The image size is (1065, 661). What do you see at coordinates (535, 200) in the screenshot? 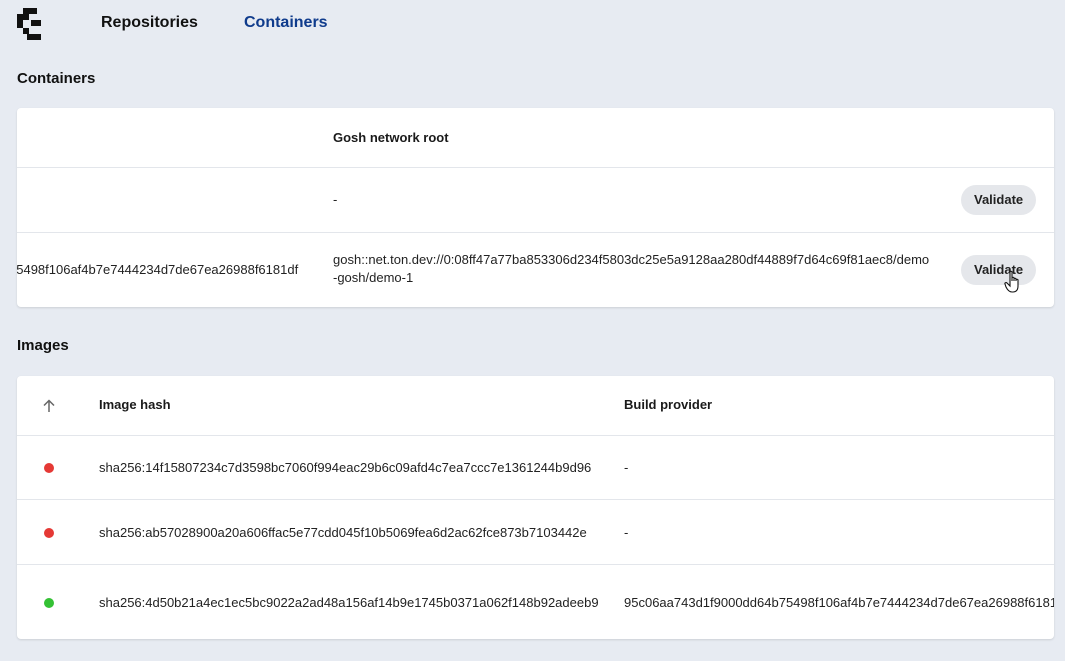
I see `table-row: - Validate` at bounding box center [535, 200].